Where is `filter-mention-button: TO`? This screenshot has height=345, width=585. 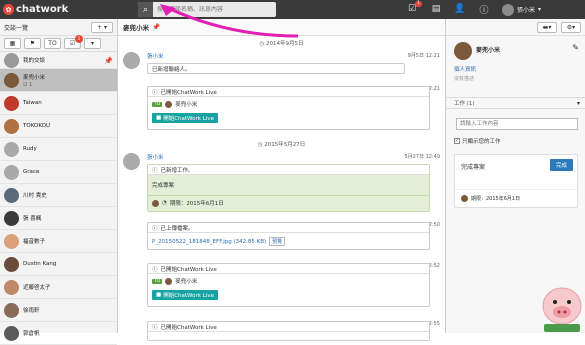 filter-mention-button: TO is located at coordinates (52, 43).